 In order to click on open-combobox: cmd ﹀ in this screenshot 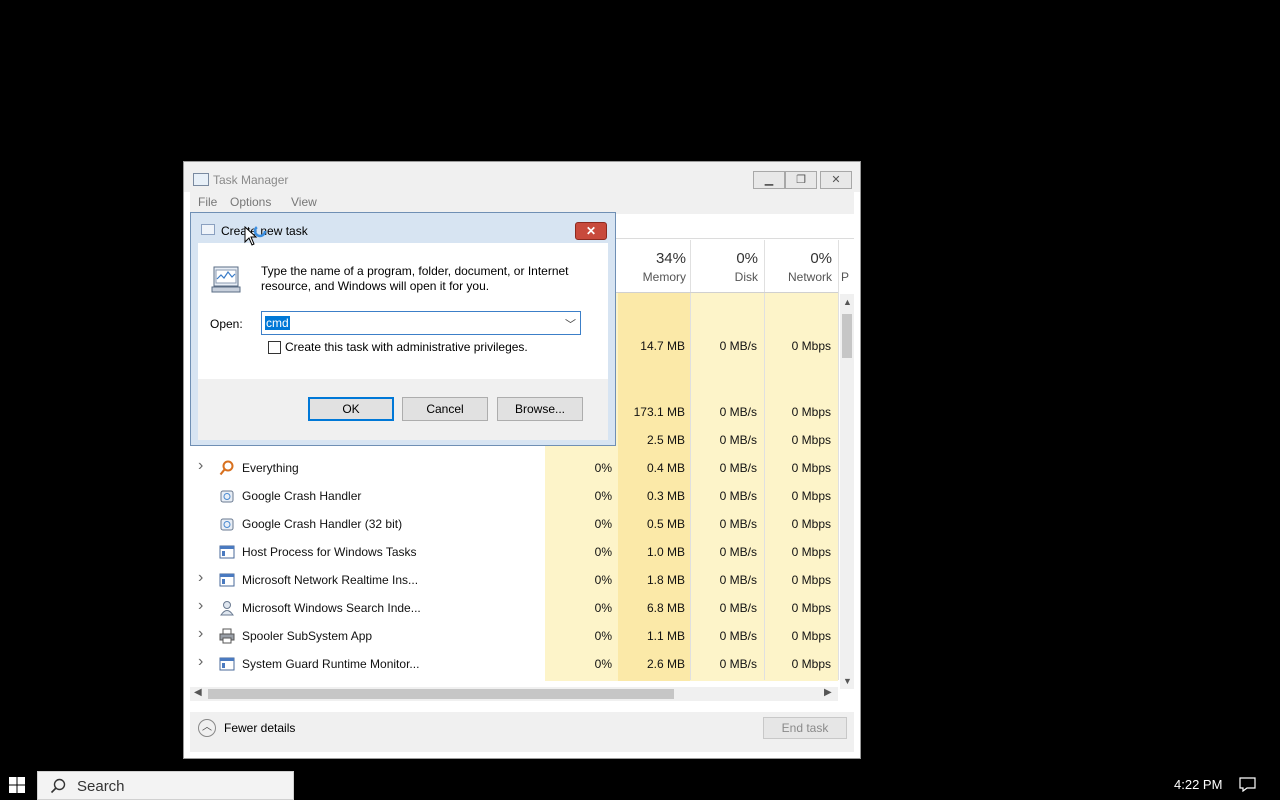, I will do `click(421, 323)`.